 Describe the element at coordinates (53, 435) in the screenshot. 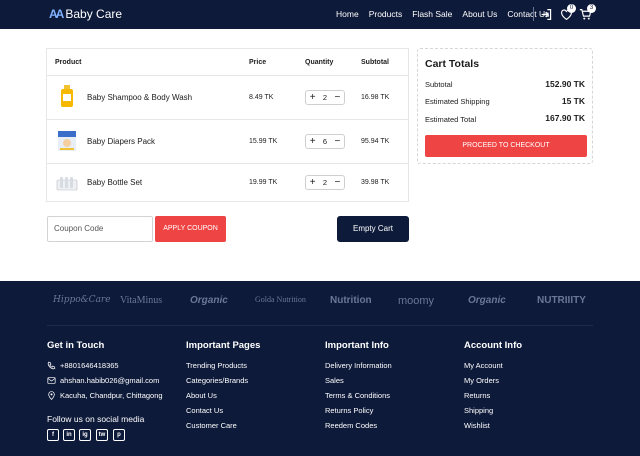

I see `facebook-icon: f` at that location.